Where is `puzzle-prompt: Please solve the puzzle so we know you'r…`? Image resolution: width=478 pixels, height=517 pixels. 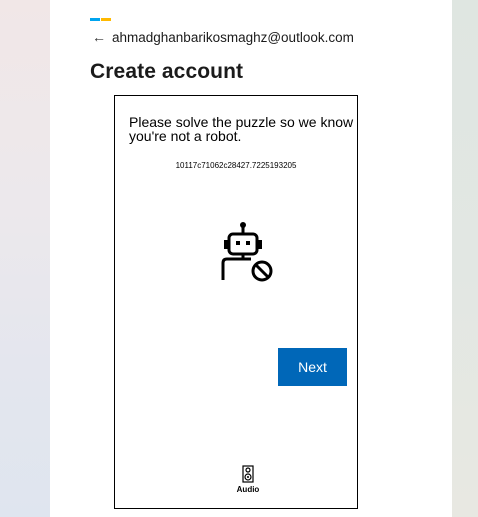 puzzle-prompt: Please solve the puzzle so we know you'r… is located at coordinates (241, 129).